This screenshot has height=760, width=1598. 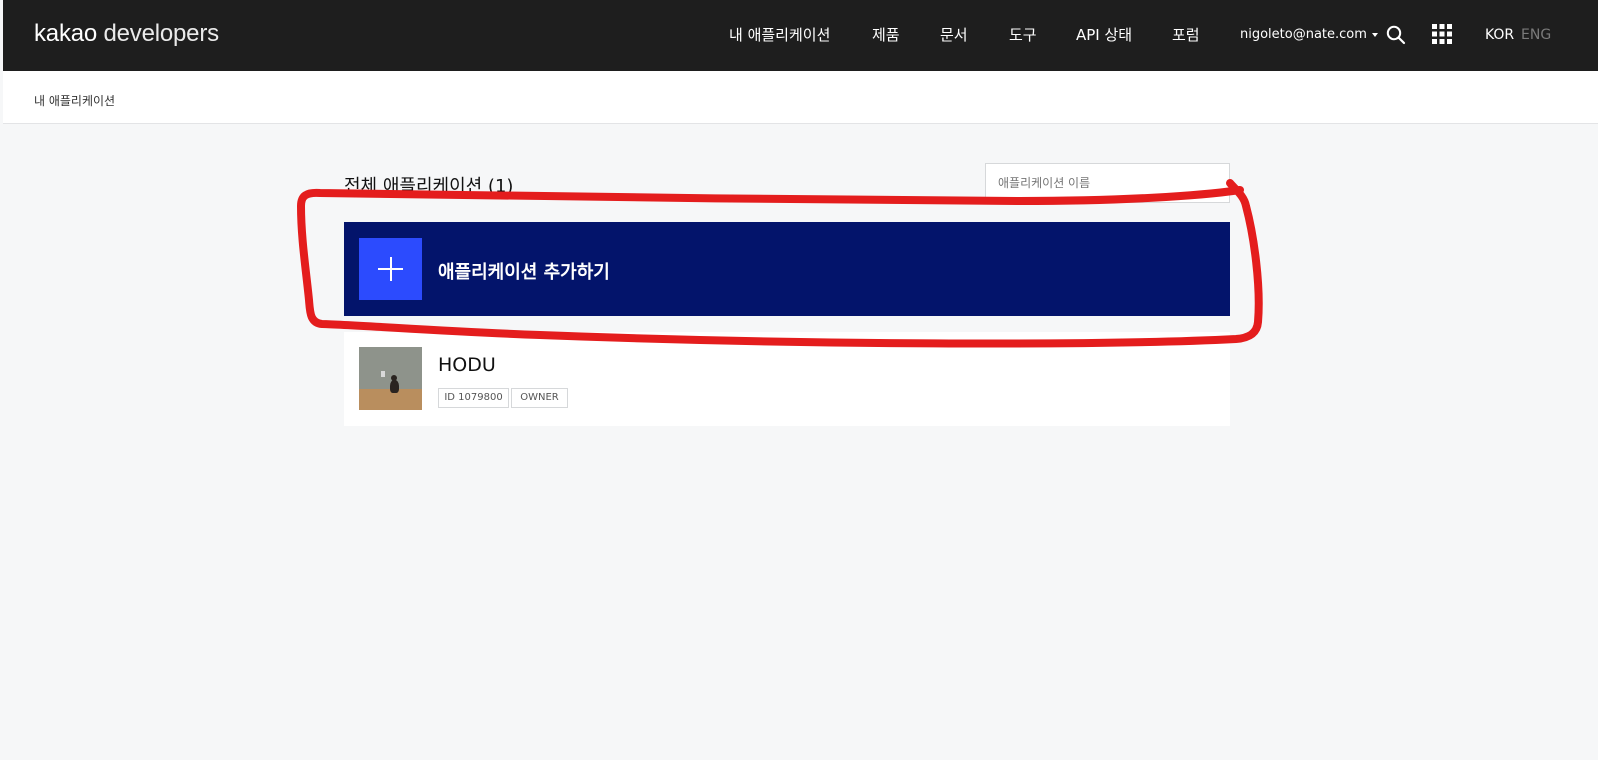 I want to click on user-menu: nigoleto@nate.com, so click(x=1309, y=34).